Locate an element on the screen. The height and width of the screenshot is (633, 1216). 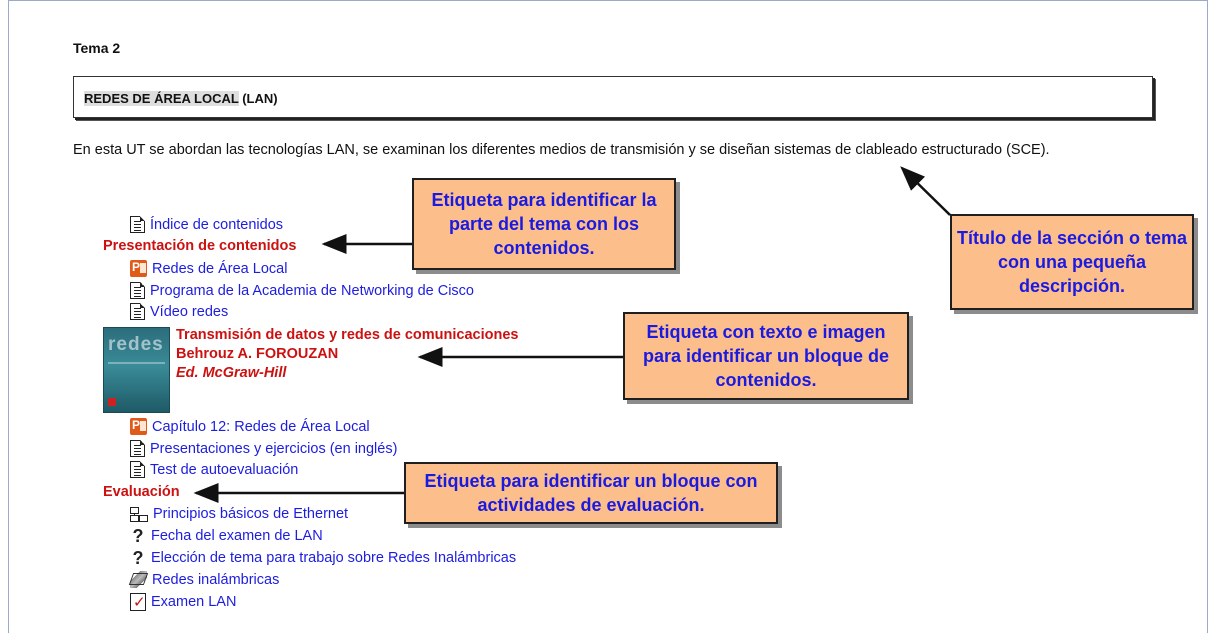
resource-presentaciones: Presentaciones y ejercicios (en inglés) is located at coordinates (263, 448).